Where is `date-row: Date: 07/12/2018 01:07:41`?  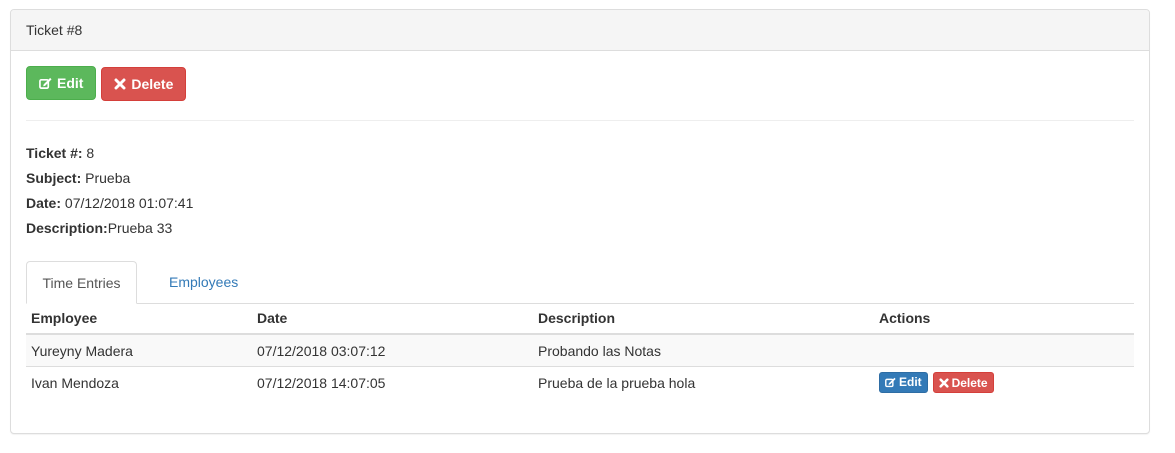 date-row: Date: 07/12/2018 01:07:41 is located at coordinates (109, 203).